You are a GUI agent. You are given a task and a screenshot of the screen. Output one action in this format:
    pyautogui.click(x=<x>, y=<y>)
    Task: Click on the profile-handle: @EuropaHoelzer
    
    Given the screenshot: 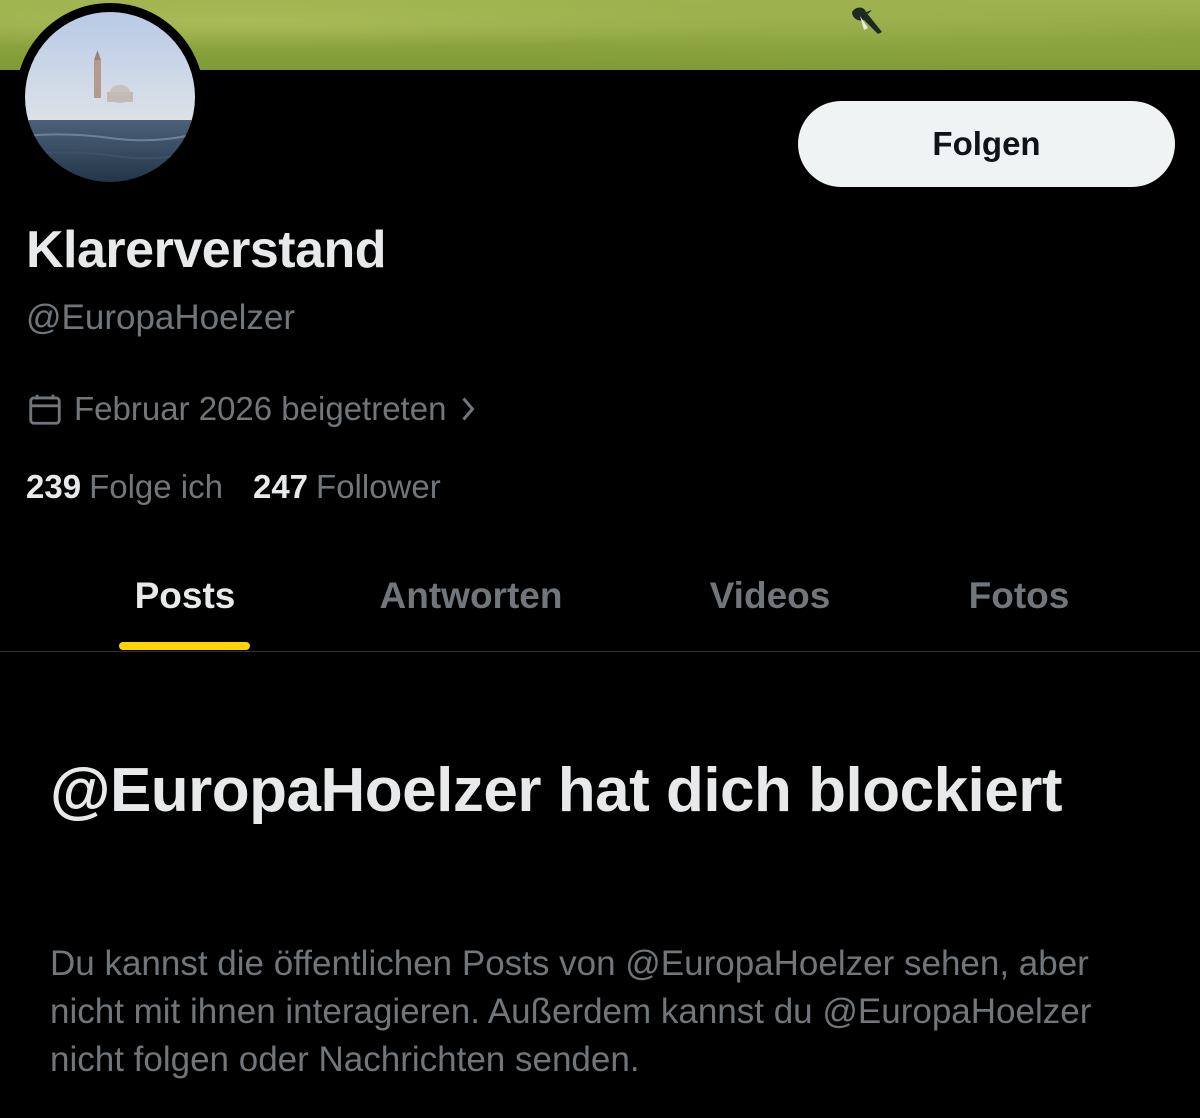 What is the action you would take?
    pyautogui.click(x=160, y=317)
    